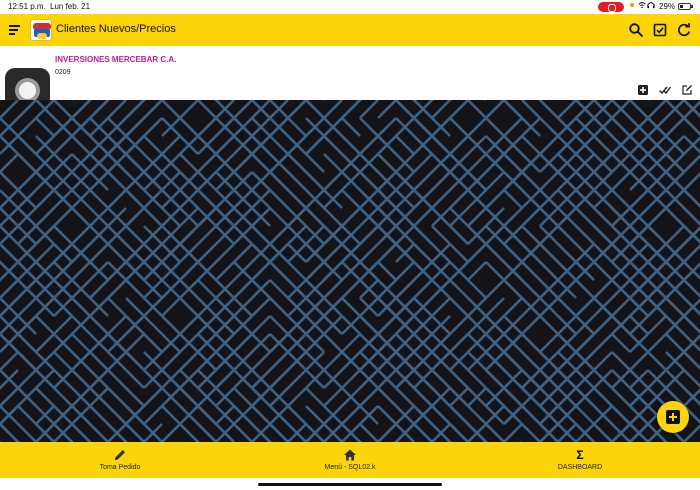 The width and height of the screenshot is (700, 490). I want to click on add-fab-button, so click(673, 417).